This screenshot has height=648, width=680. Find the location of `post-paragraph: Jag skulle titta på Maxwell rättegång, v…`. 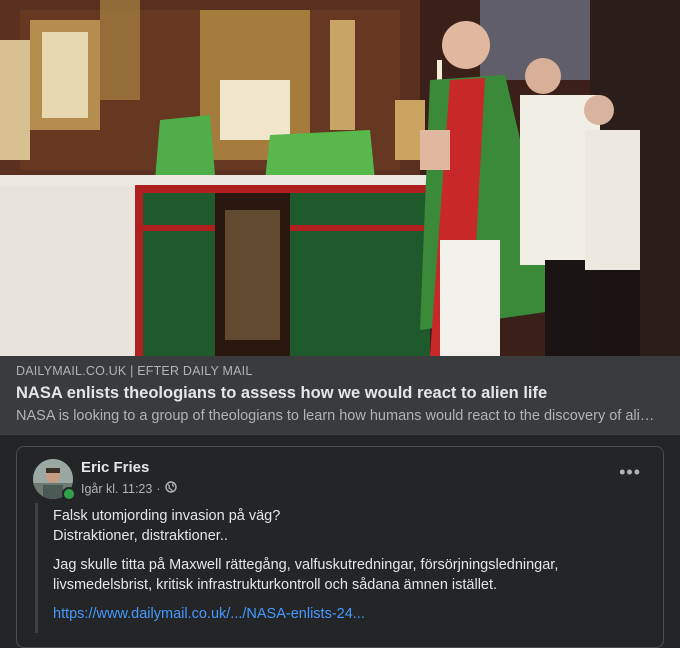

post-paragraph: Jag skulle titta på Maxwell rättegång, v… is located at coordinates (306, 575).